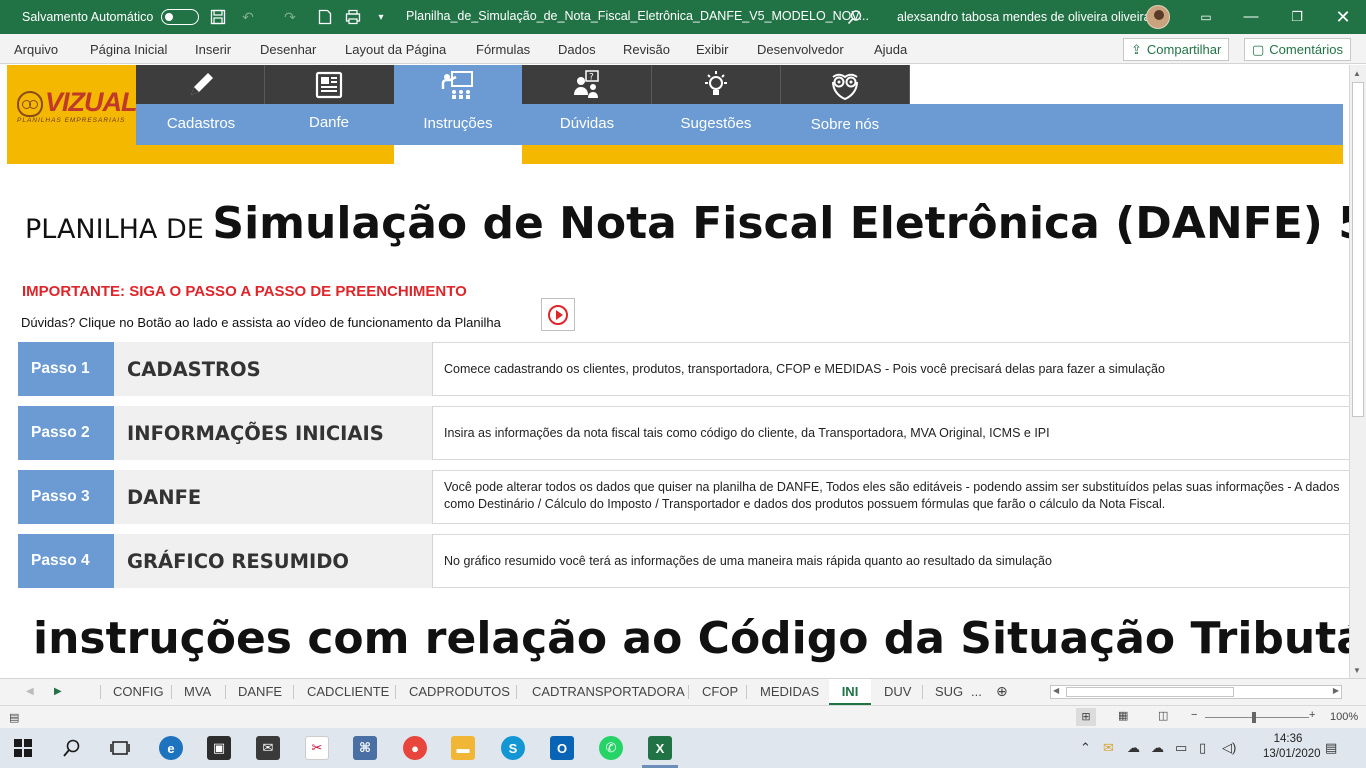 The image size is (1366, 768). I want to click on nav-tab-cadastros: Cadastros, so click(201, 105).